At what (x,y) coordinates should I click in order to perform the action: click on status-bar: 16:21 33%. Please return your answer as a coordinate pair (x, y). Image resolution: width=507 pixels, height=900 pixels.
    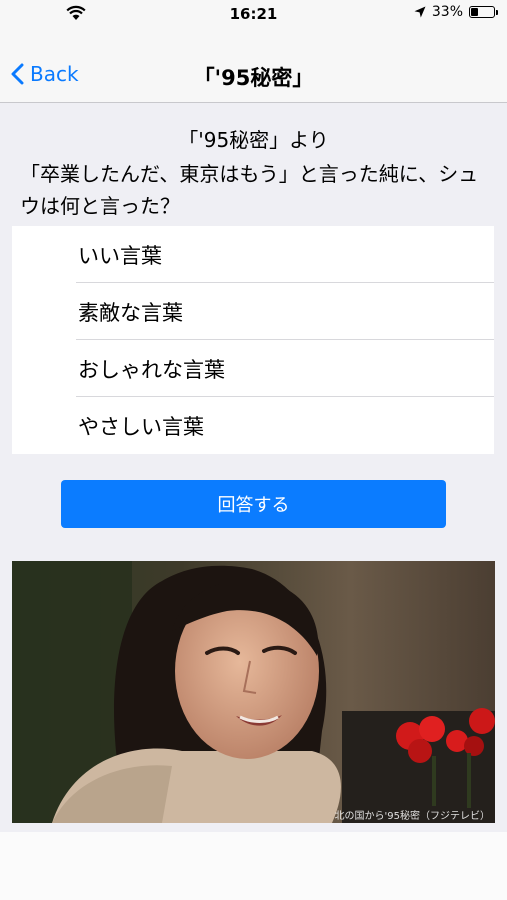
    Looking at the image, I should click on (253, 14).